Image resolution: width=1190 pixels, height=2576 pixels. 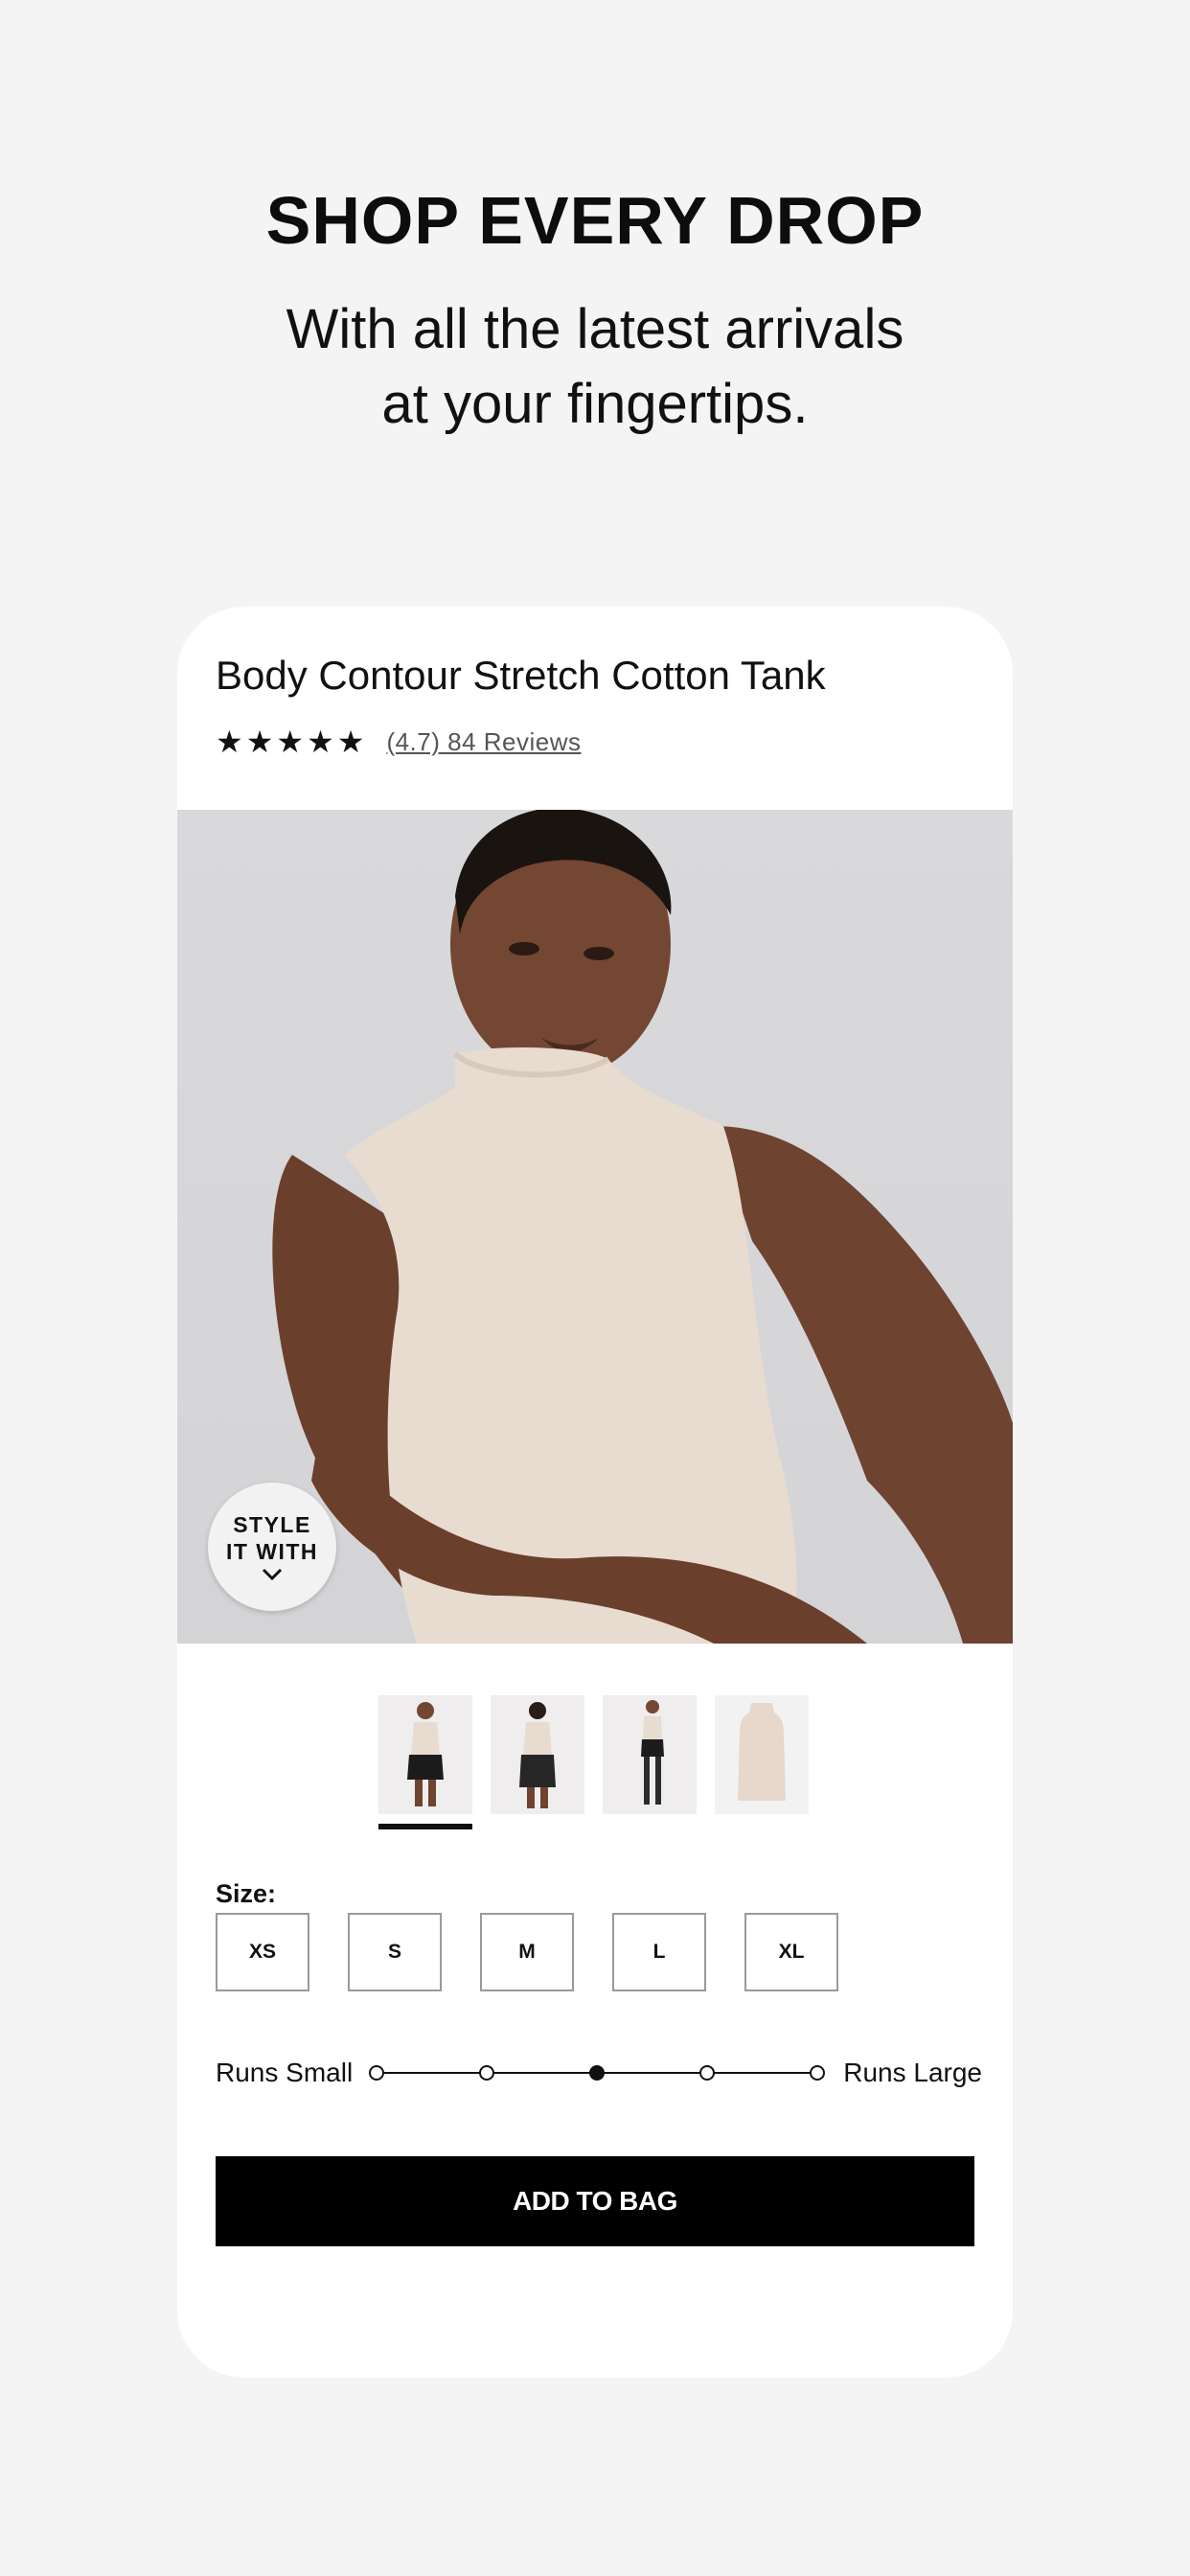 I want to click on fit-scale: Runs Small Runs Large, so click(x=599, y=2073).